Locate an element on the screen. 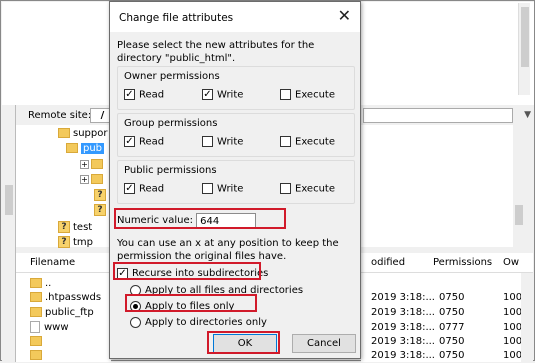  tree-scrollbar is located at coordinates (519, 186).